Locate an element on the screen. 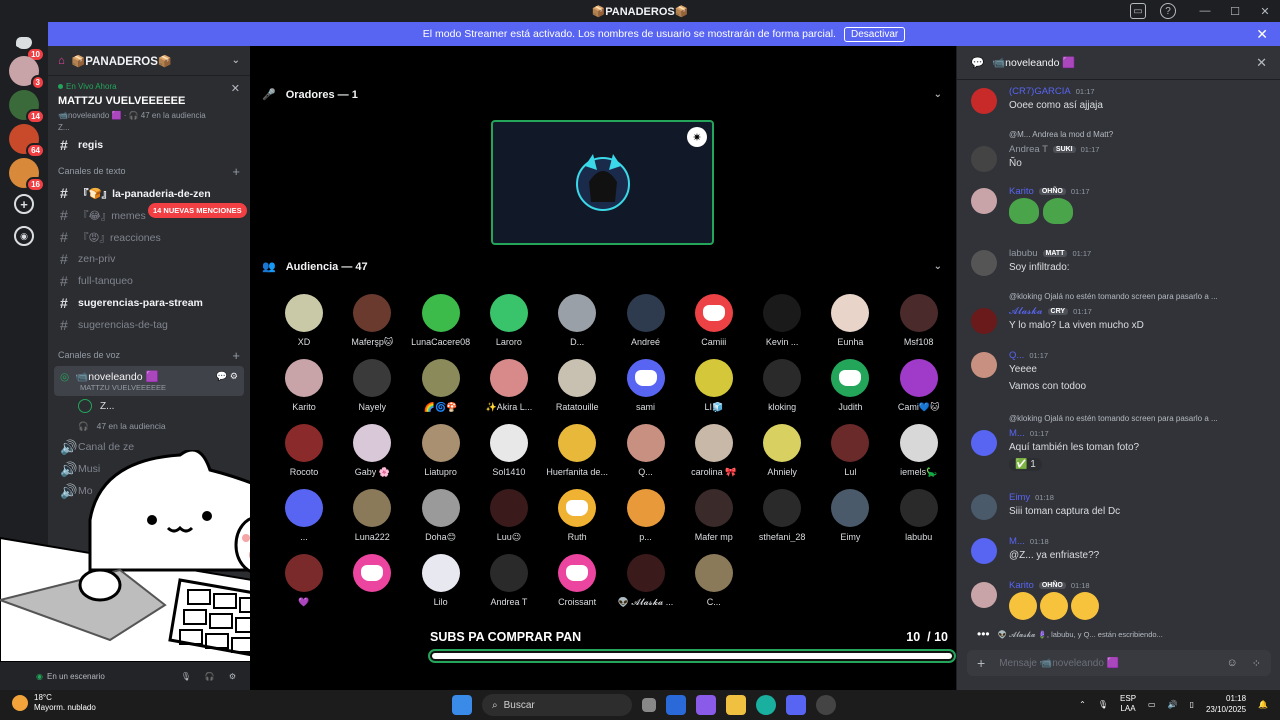 The width and height of the screenshot is (1280, 720). dm-avatar: 3 is located at coordinates (27, 73).